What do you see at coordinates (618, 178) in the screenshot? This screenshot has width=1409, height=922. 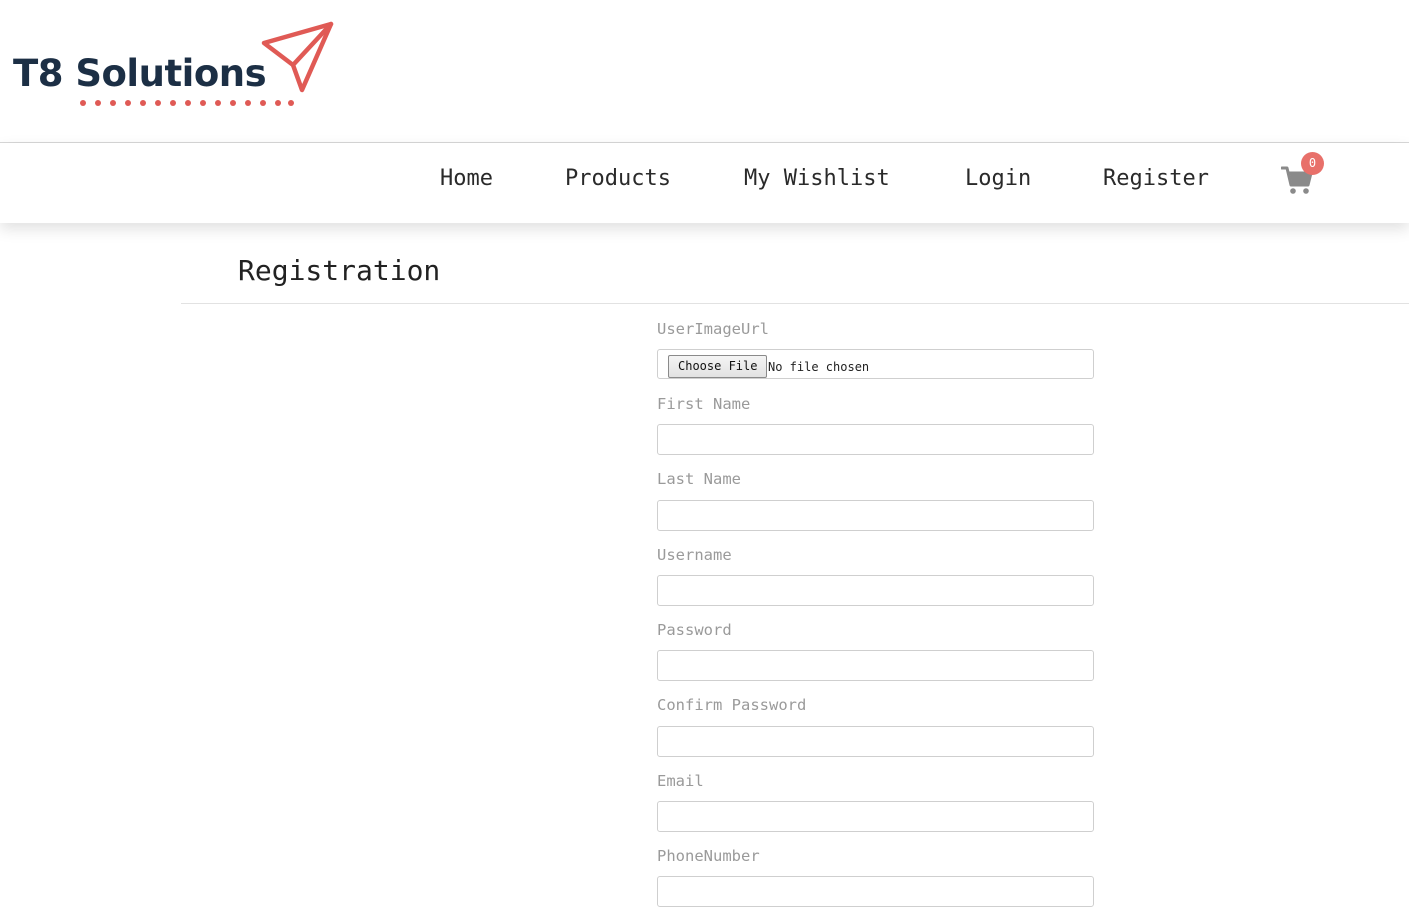 I see `nav-products: Products` at bounding box center [618, 178].